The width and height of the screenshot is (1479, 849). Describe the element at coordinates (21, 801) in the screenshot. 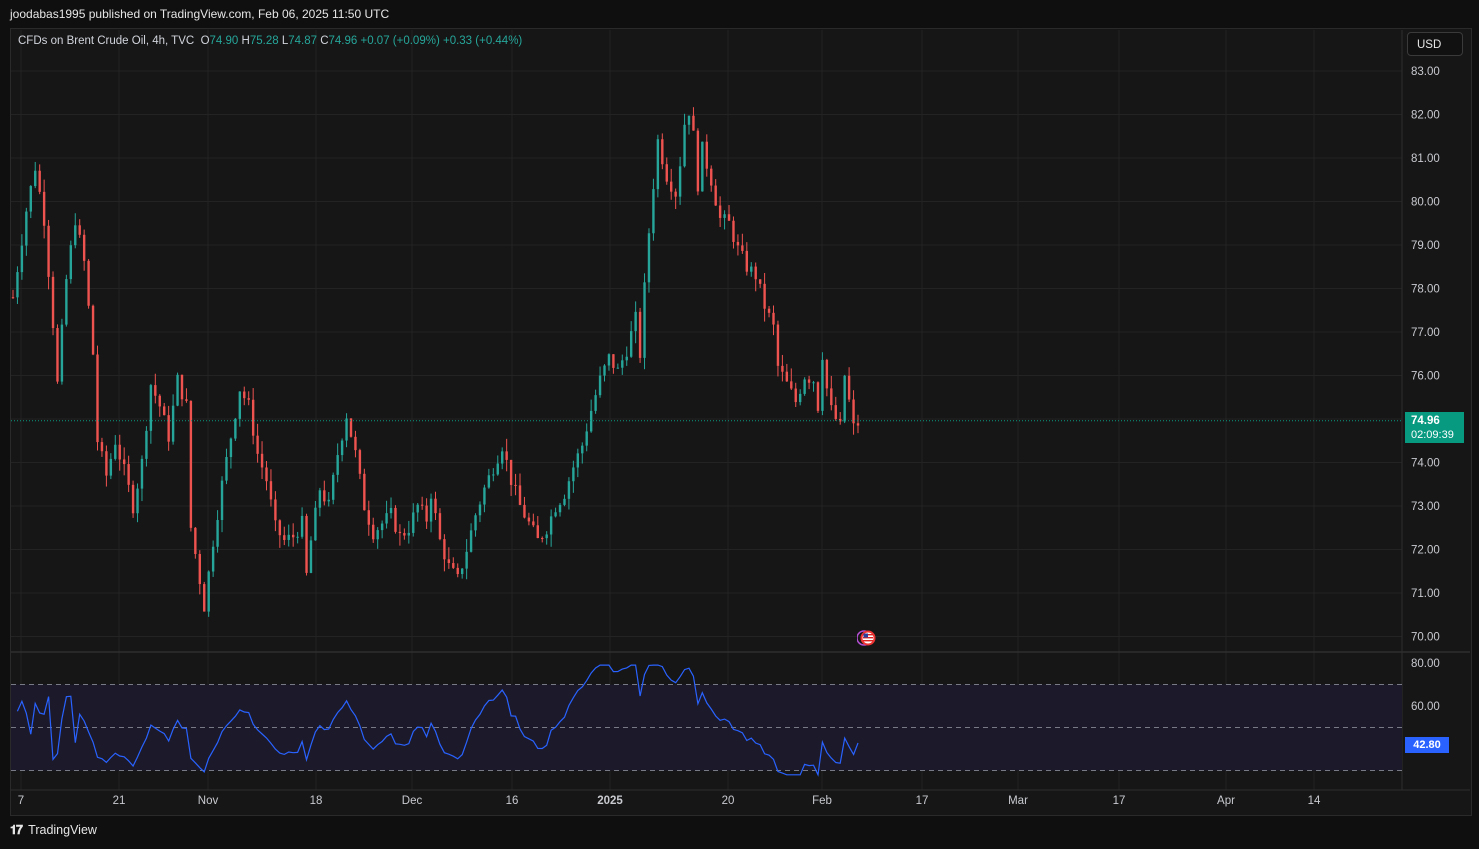

I see `time-tick-label: 7` at that location.